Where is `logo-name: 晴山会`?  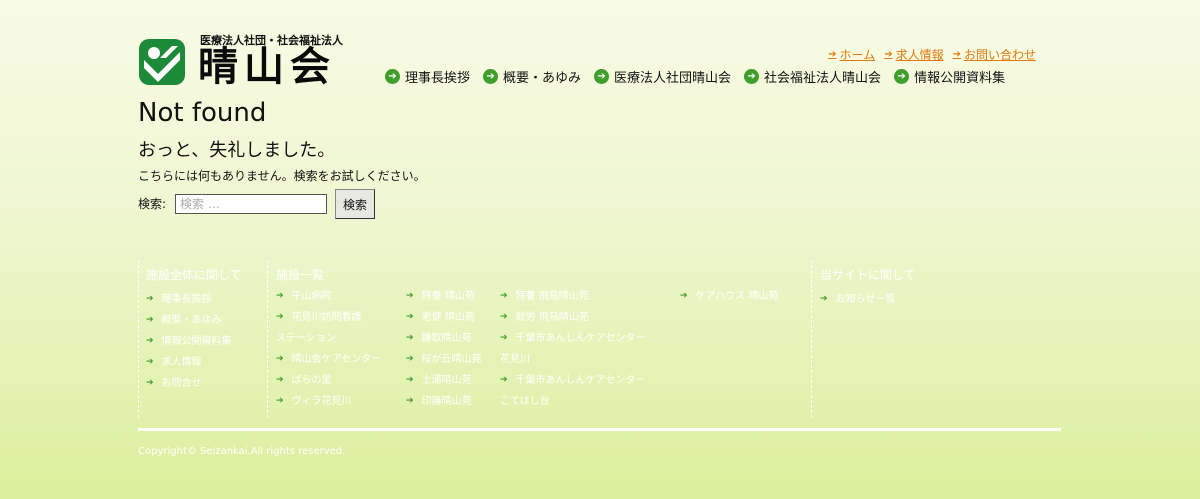
logo-name: 晴山会 is located at coordinates (267, 67).